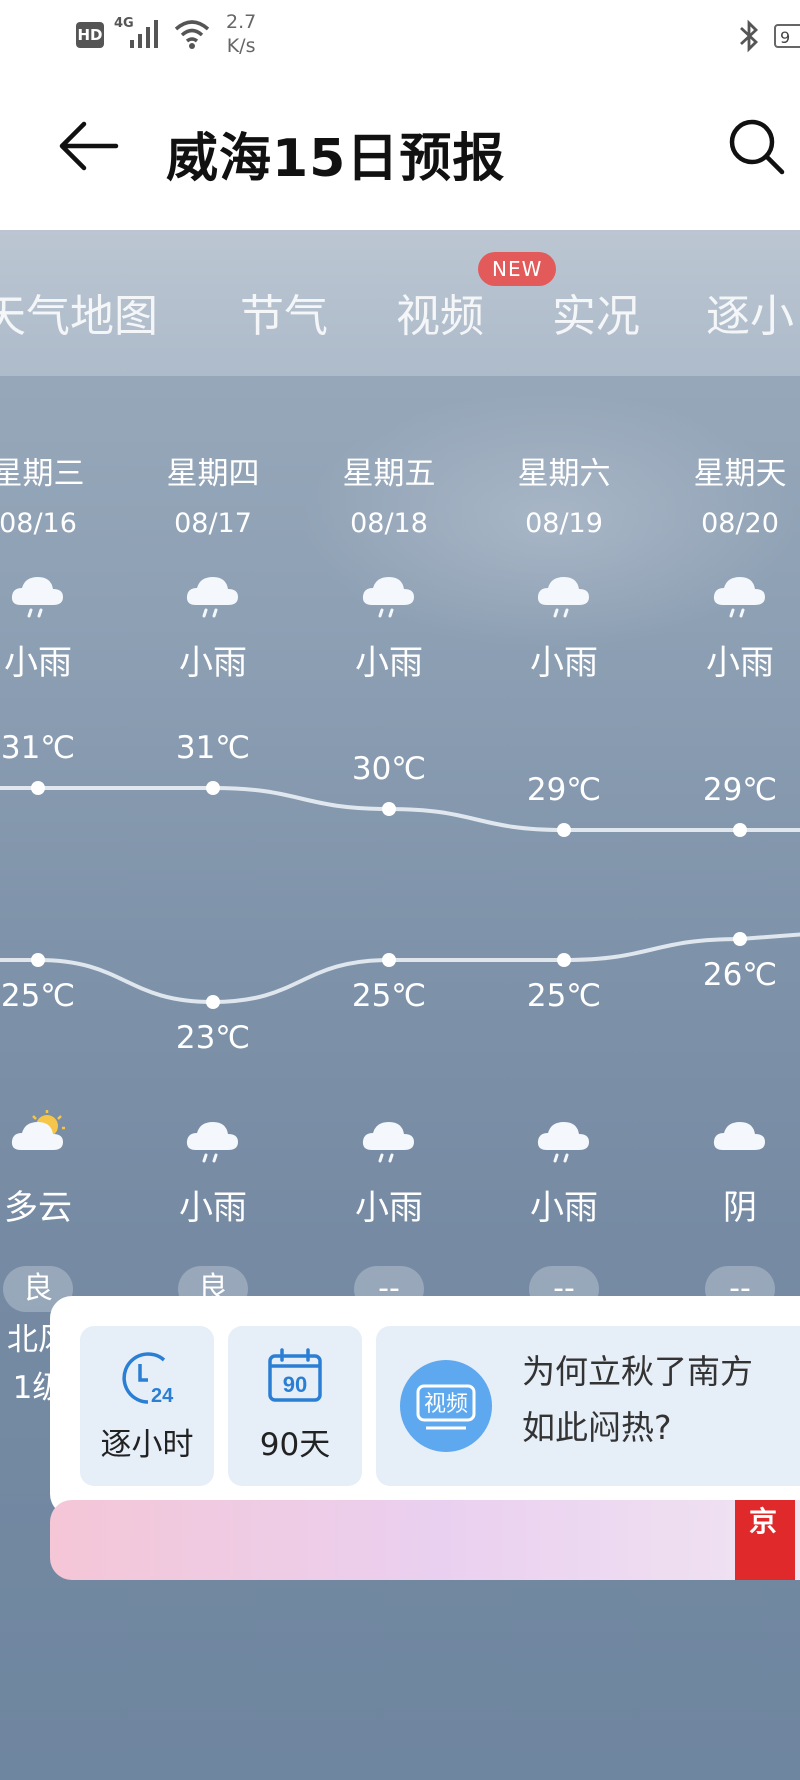 This screenshot has height=1780, width=800. What do you see at coordinates (336, 159) in the screenshot?
I see `page-title: 威海15日预报` at bounding box center [336, 159].